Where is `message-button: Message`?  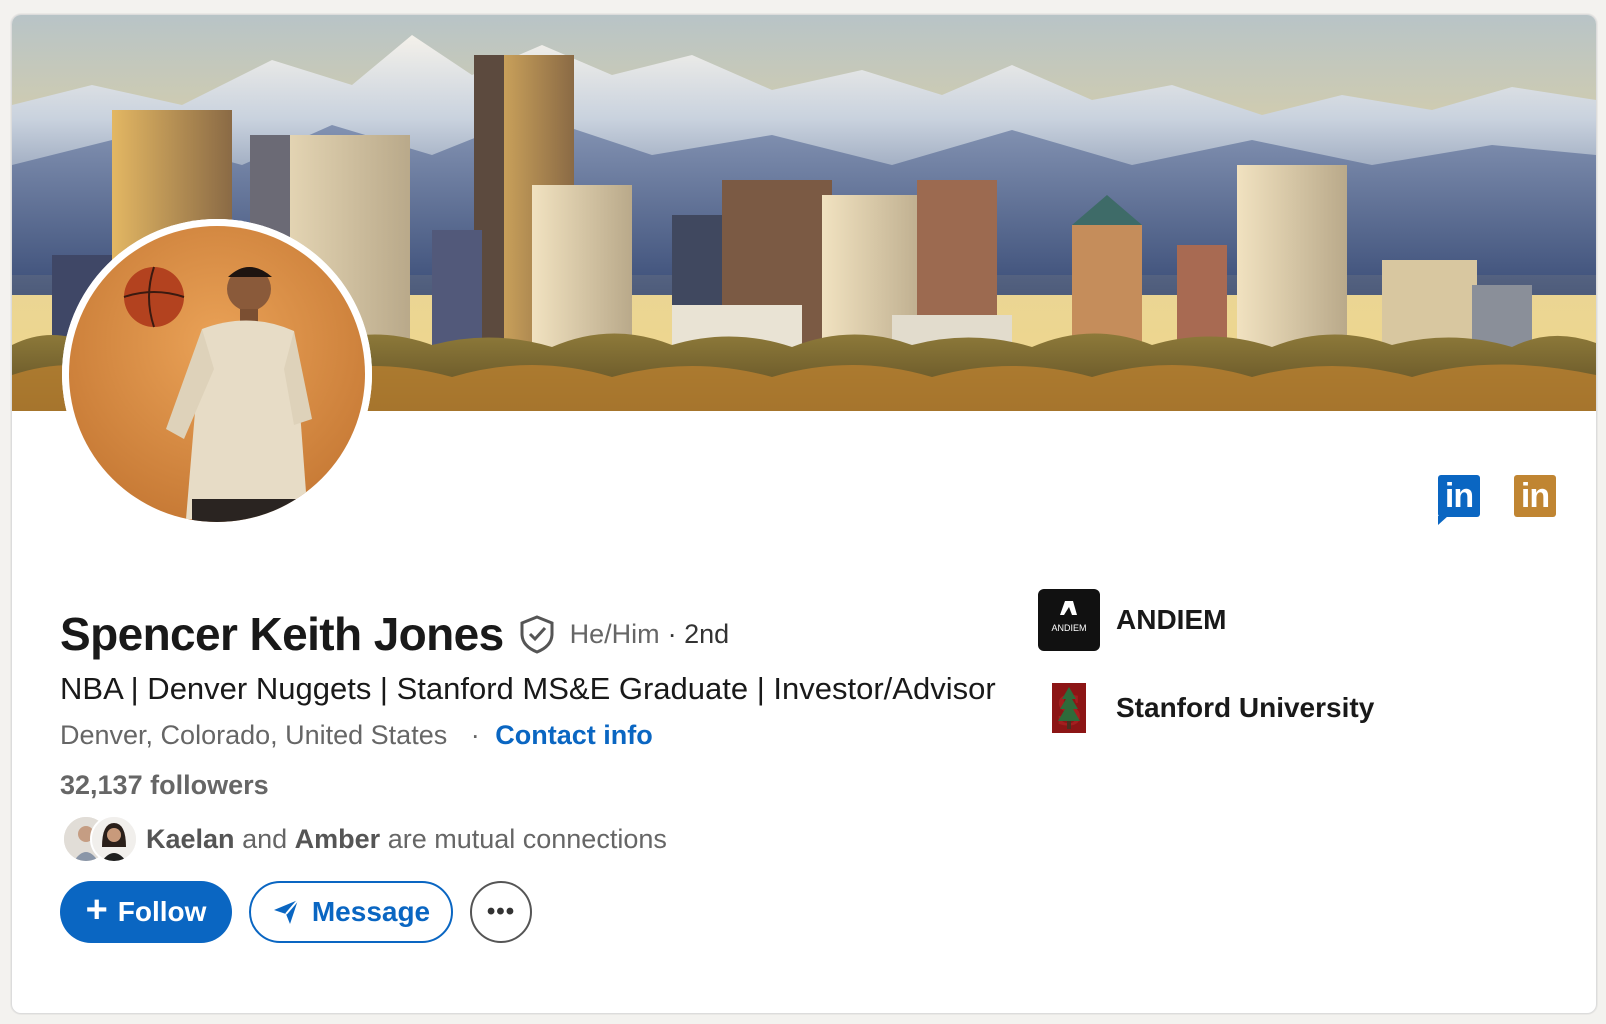 message-button: Message is located at coordinates (351, 912).